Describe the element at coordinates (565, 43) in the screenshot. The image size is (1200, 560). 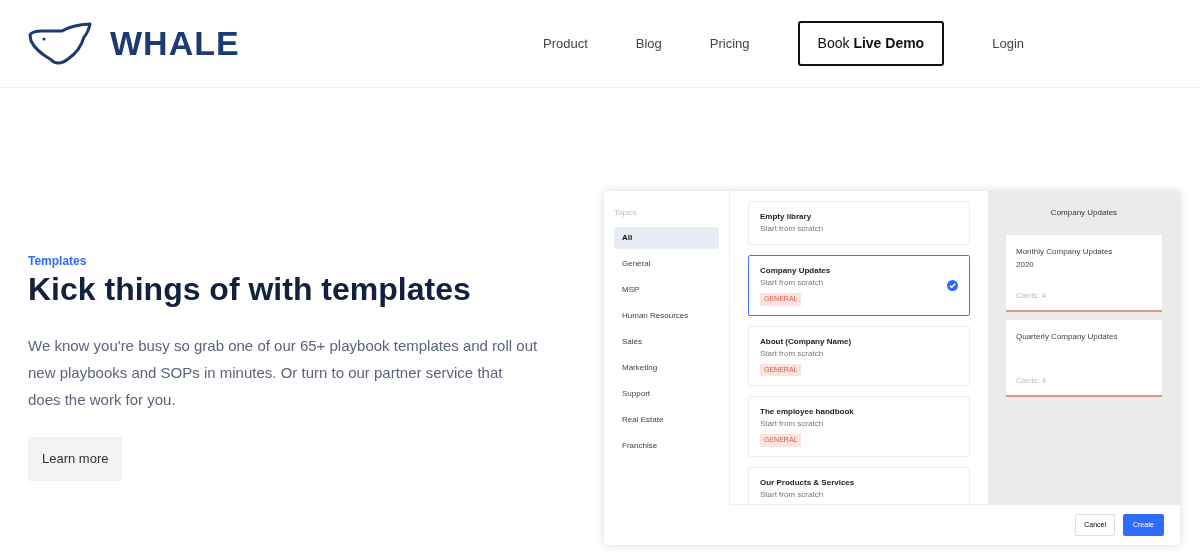
I see `nav-link: Product` at that location.